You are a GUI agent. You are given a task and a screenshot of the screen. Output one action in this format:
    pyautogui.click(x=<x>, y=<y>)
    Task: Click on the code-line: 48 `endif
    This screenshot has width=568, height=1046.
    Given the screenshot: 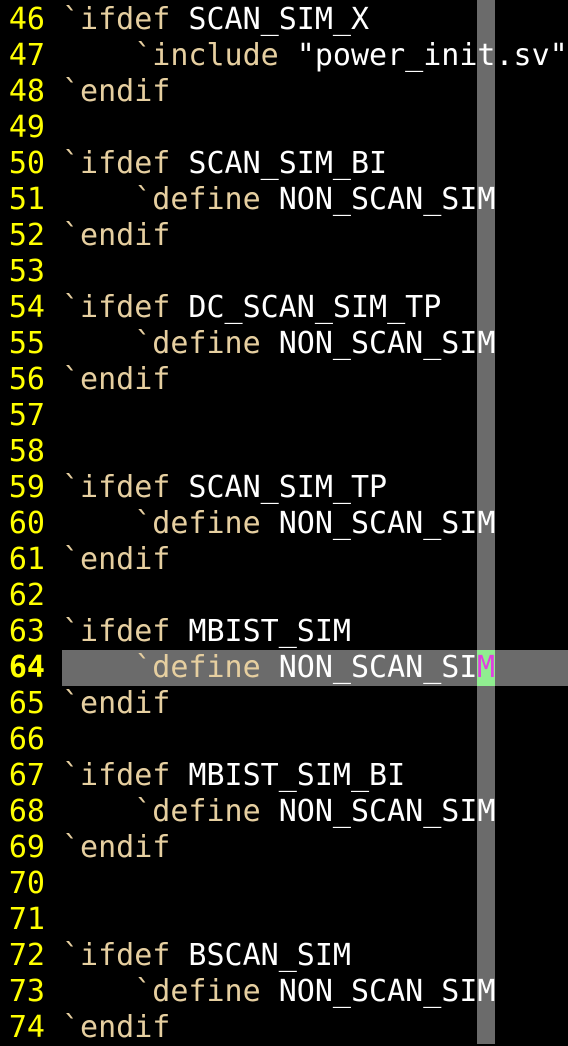 What is the action you would take?
    pyautogui.click(x=284, y=92)
    